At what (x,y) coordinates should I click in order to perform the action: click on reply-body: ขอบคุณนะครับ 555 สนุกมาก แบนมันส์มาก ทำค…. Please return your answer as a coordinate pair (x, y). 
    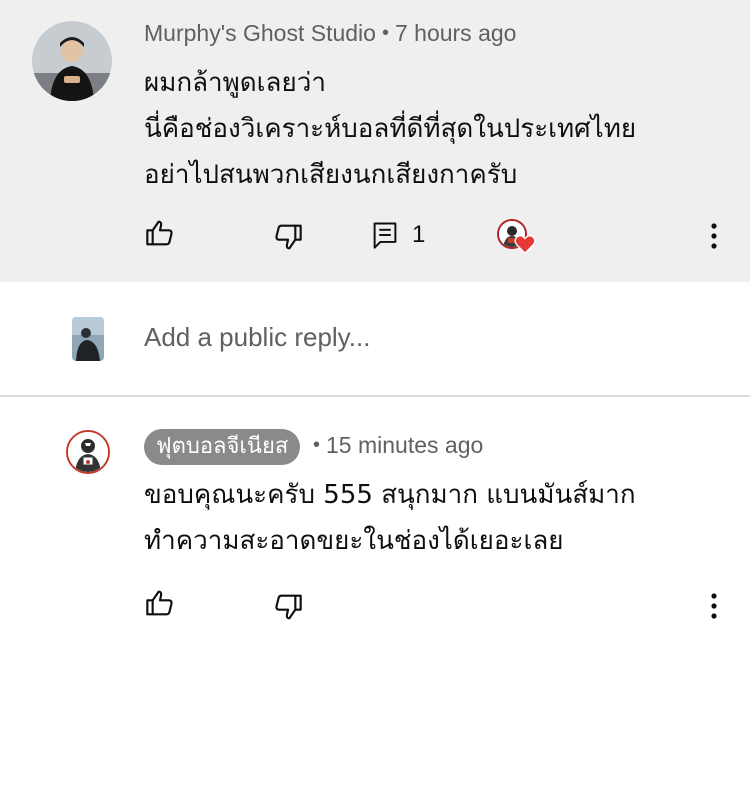
    Looking at the image, I should click on (390, 518).